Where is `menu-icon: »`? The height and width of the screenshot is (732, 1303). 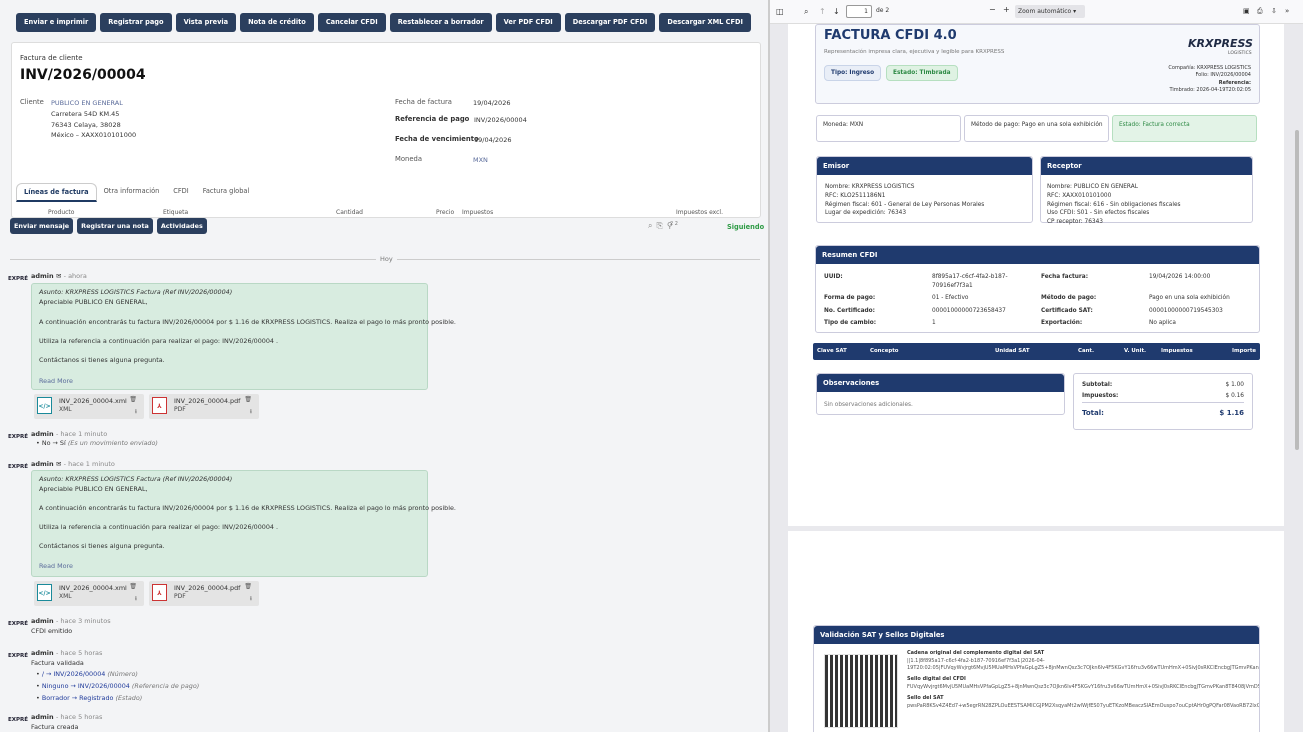 menu-icon: » is located at coordinates (1287, 11).